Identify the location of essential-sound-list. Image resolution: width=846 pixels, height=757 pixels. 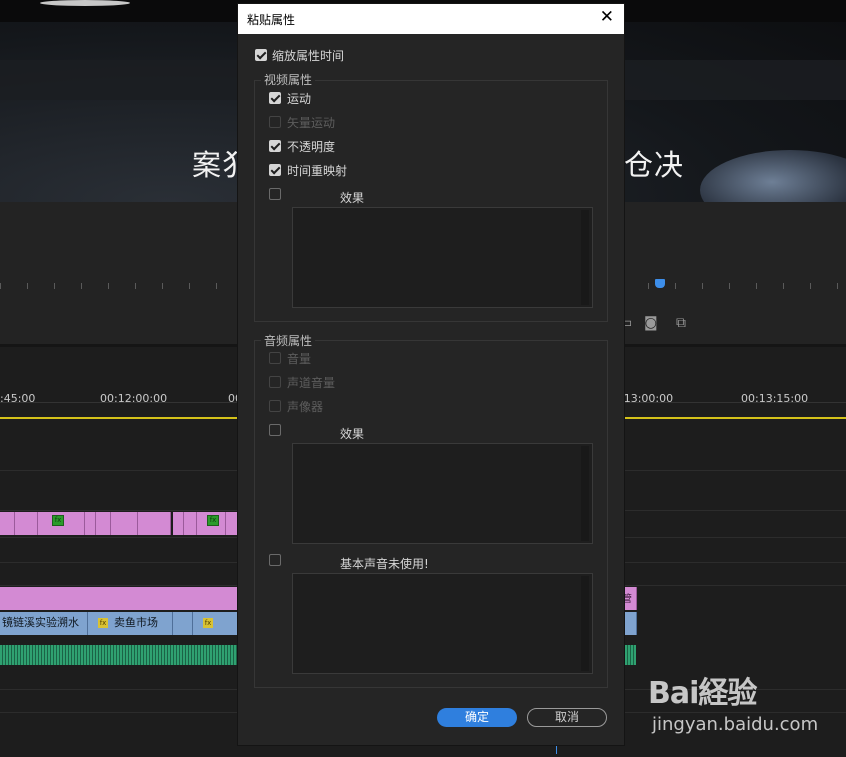
(442, 623).